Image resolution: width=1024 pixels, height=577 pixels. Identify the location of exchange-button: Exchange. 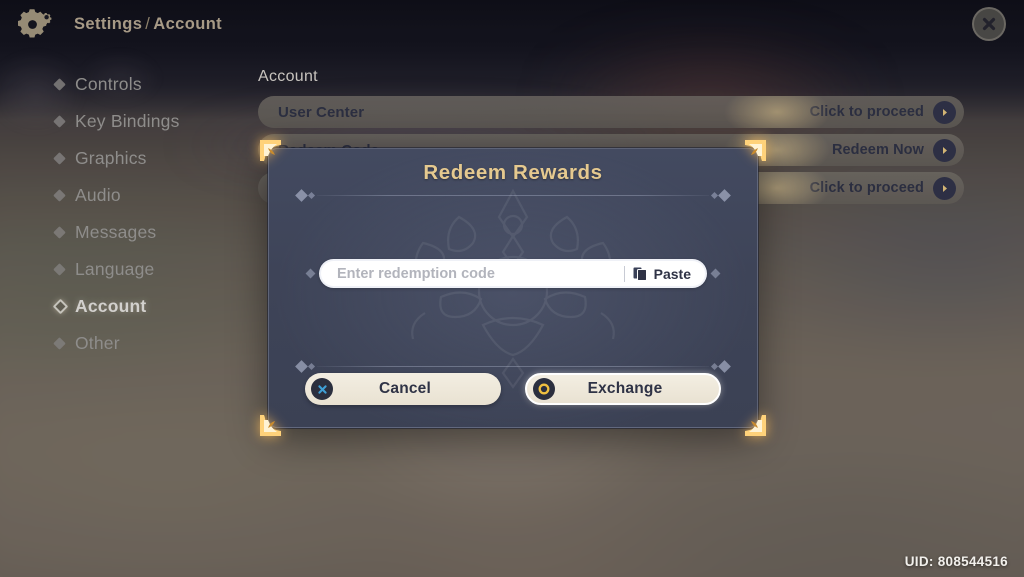
(623, 389).